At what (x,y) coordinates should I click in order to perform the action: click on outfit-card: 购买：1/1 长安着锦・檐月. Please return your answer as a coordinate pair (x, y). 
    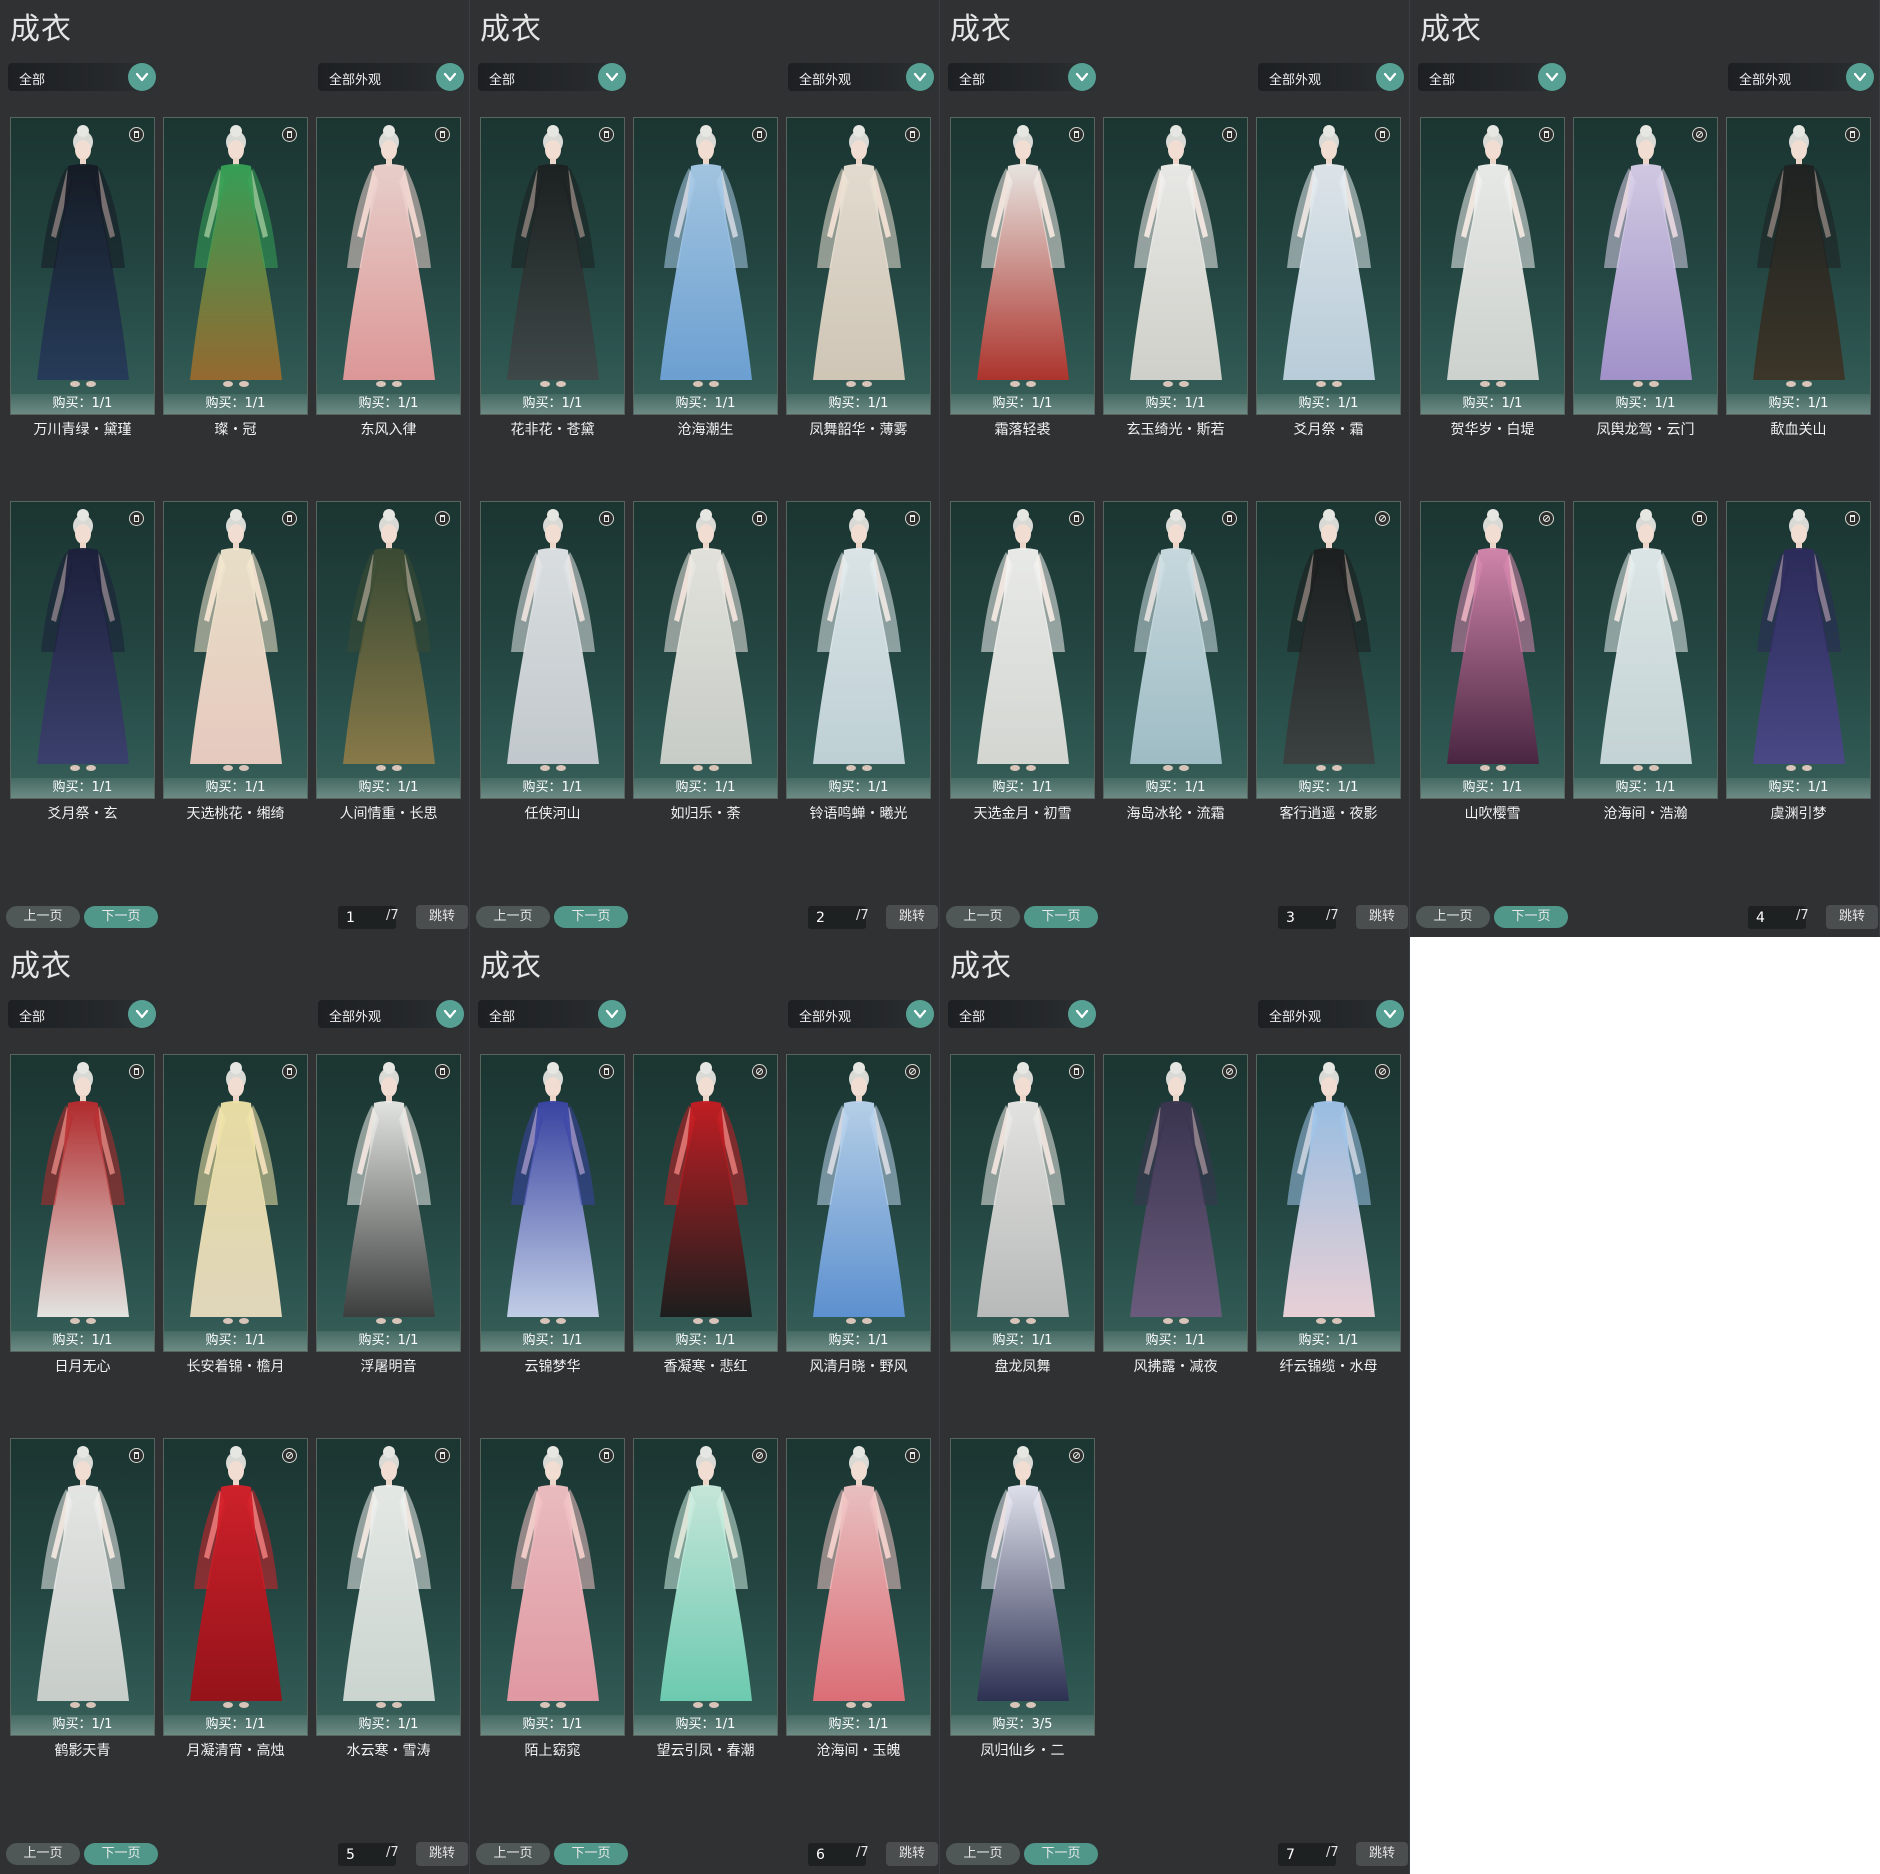
    Looking at the image, I should click on (235, 1214).